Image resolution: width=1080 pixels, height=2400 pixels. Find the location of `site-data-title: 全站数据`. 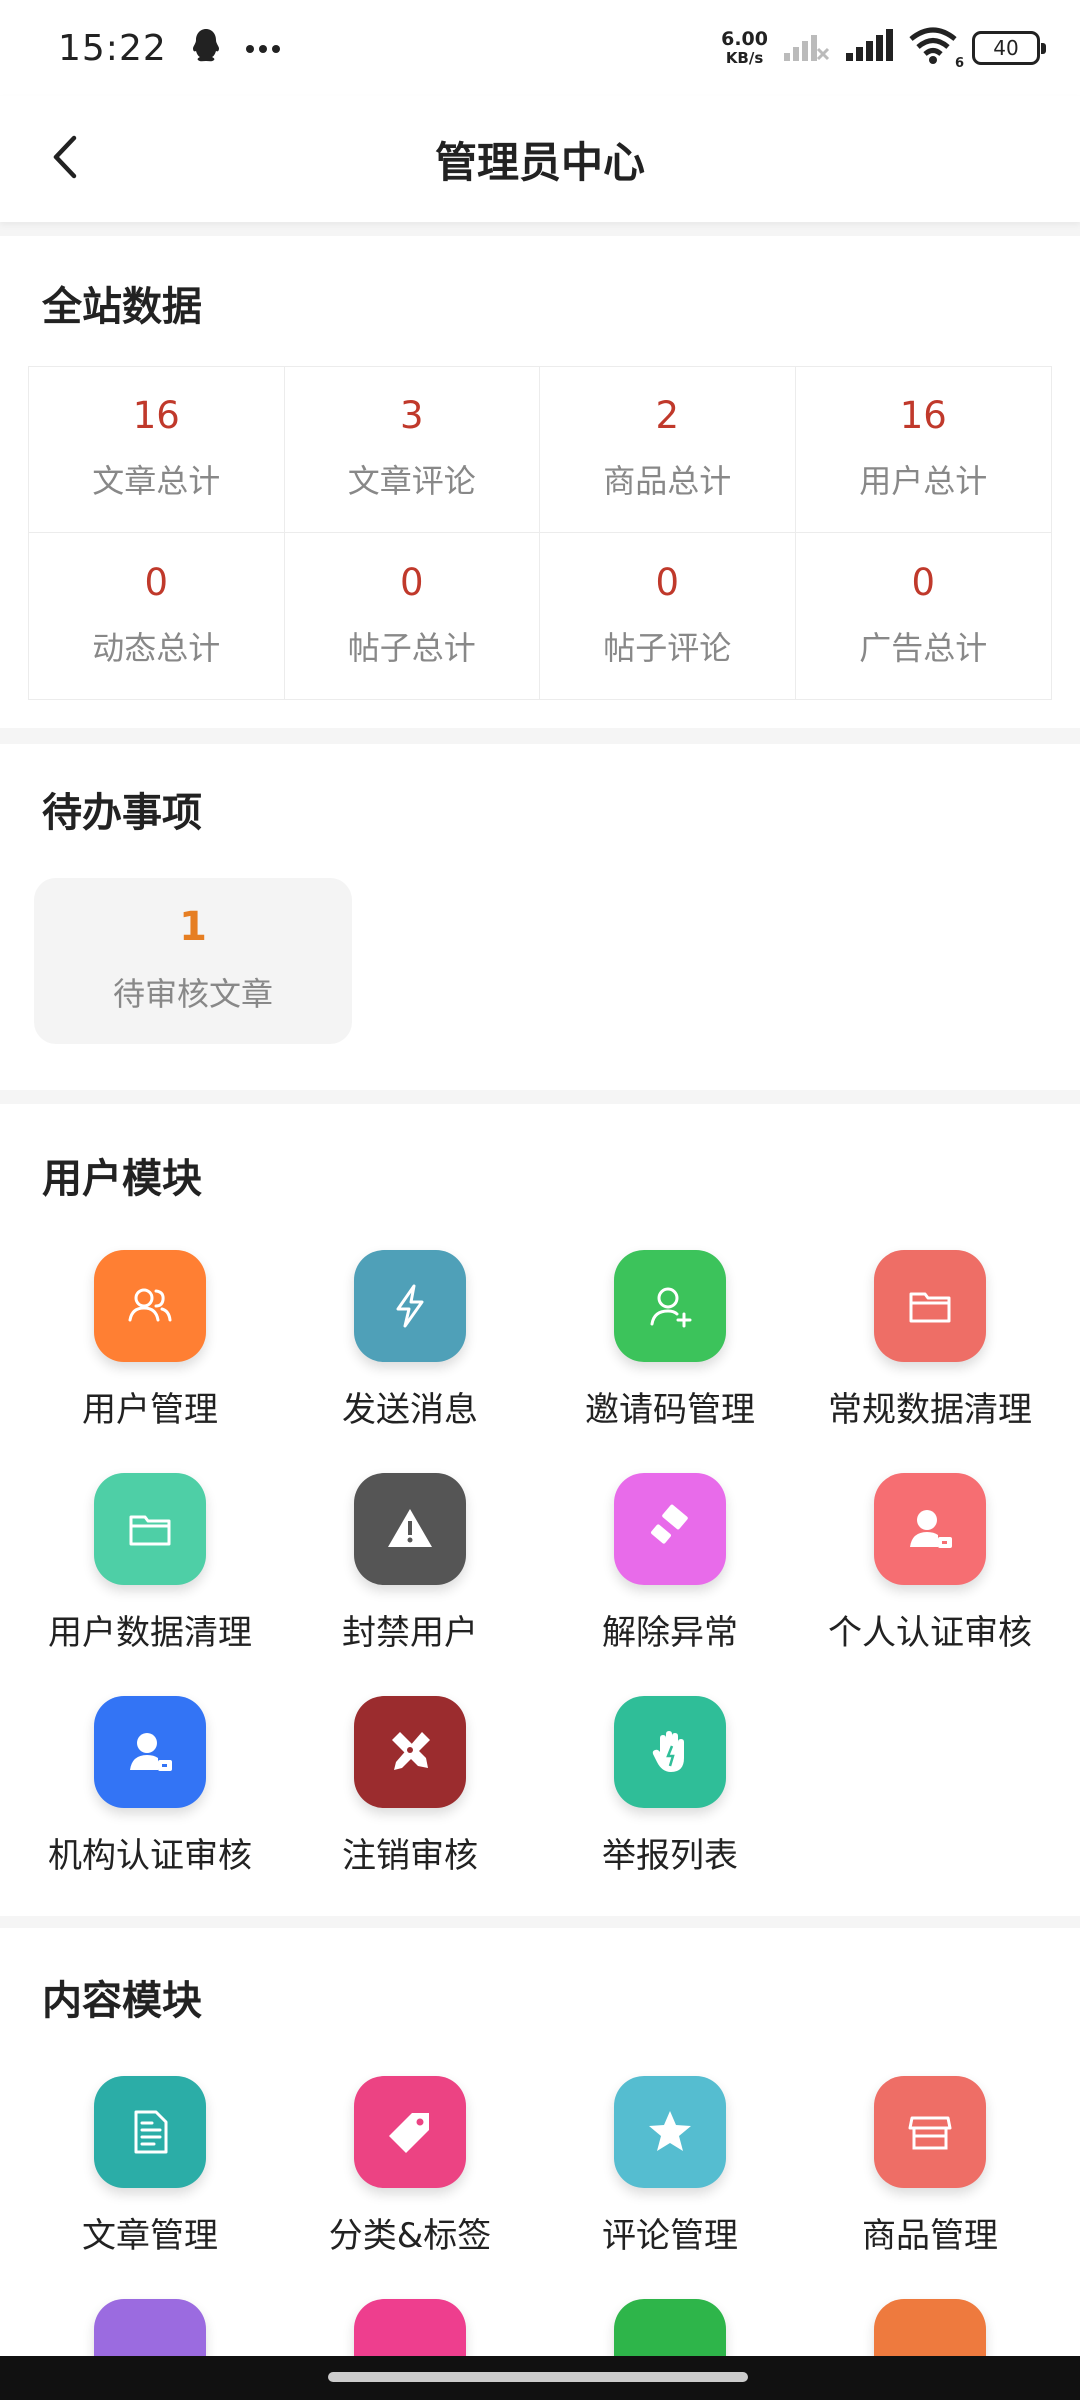

site-data-title: 全站数据 is located at coordinates (122, 307).